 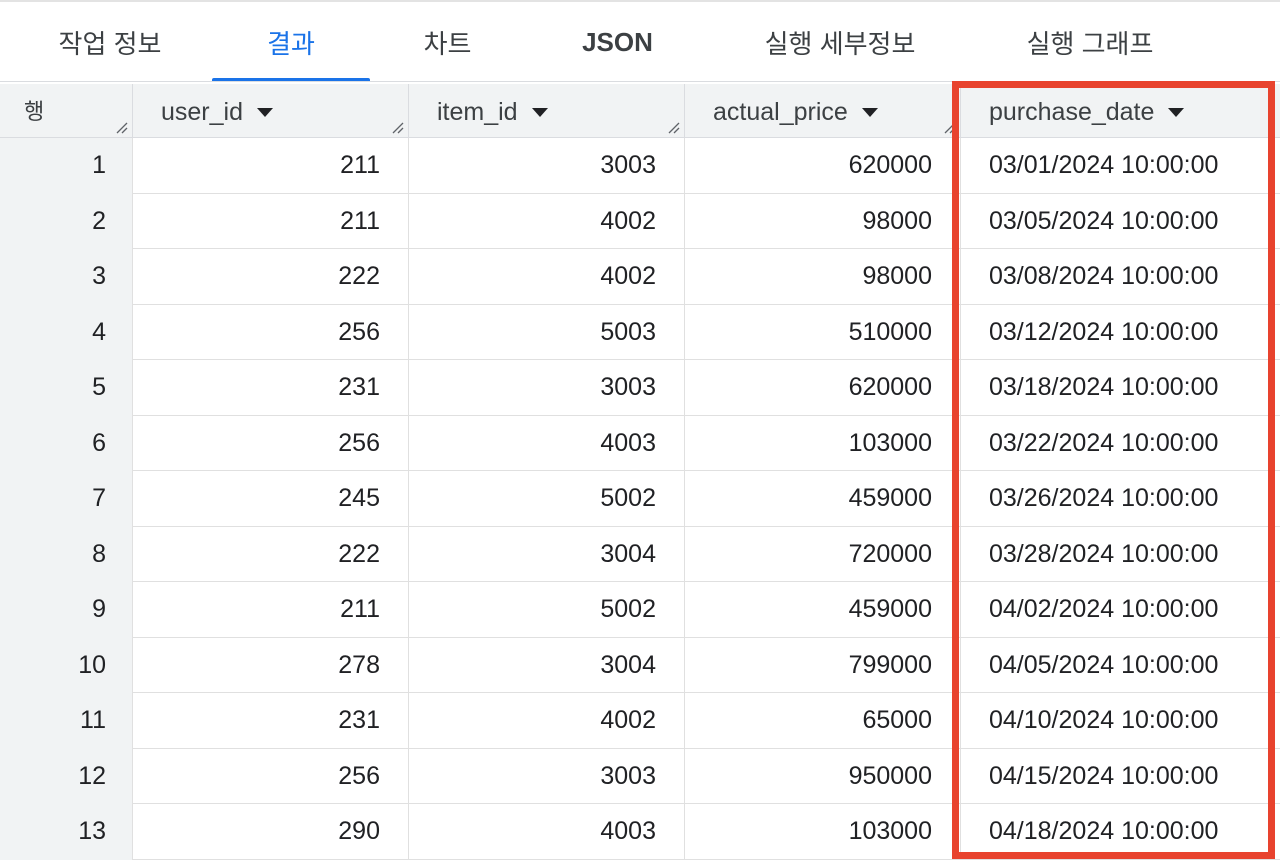 I want to click on table-row: 1 211 3003 620000 03/01/2024 10:00:00, so click(x=640, y=166).